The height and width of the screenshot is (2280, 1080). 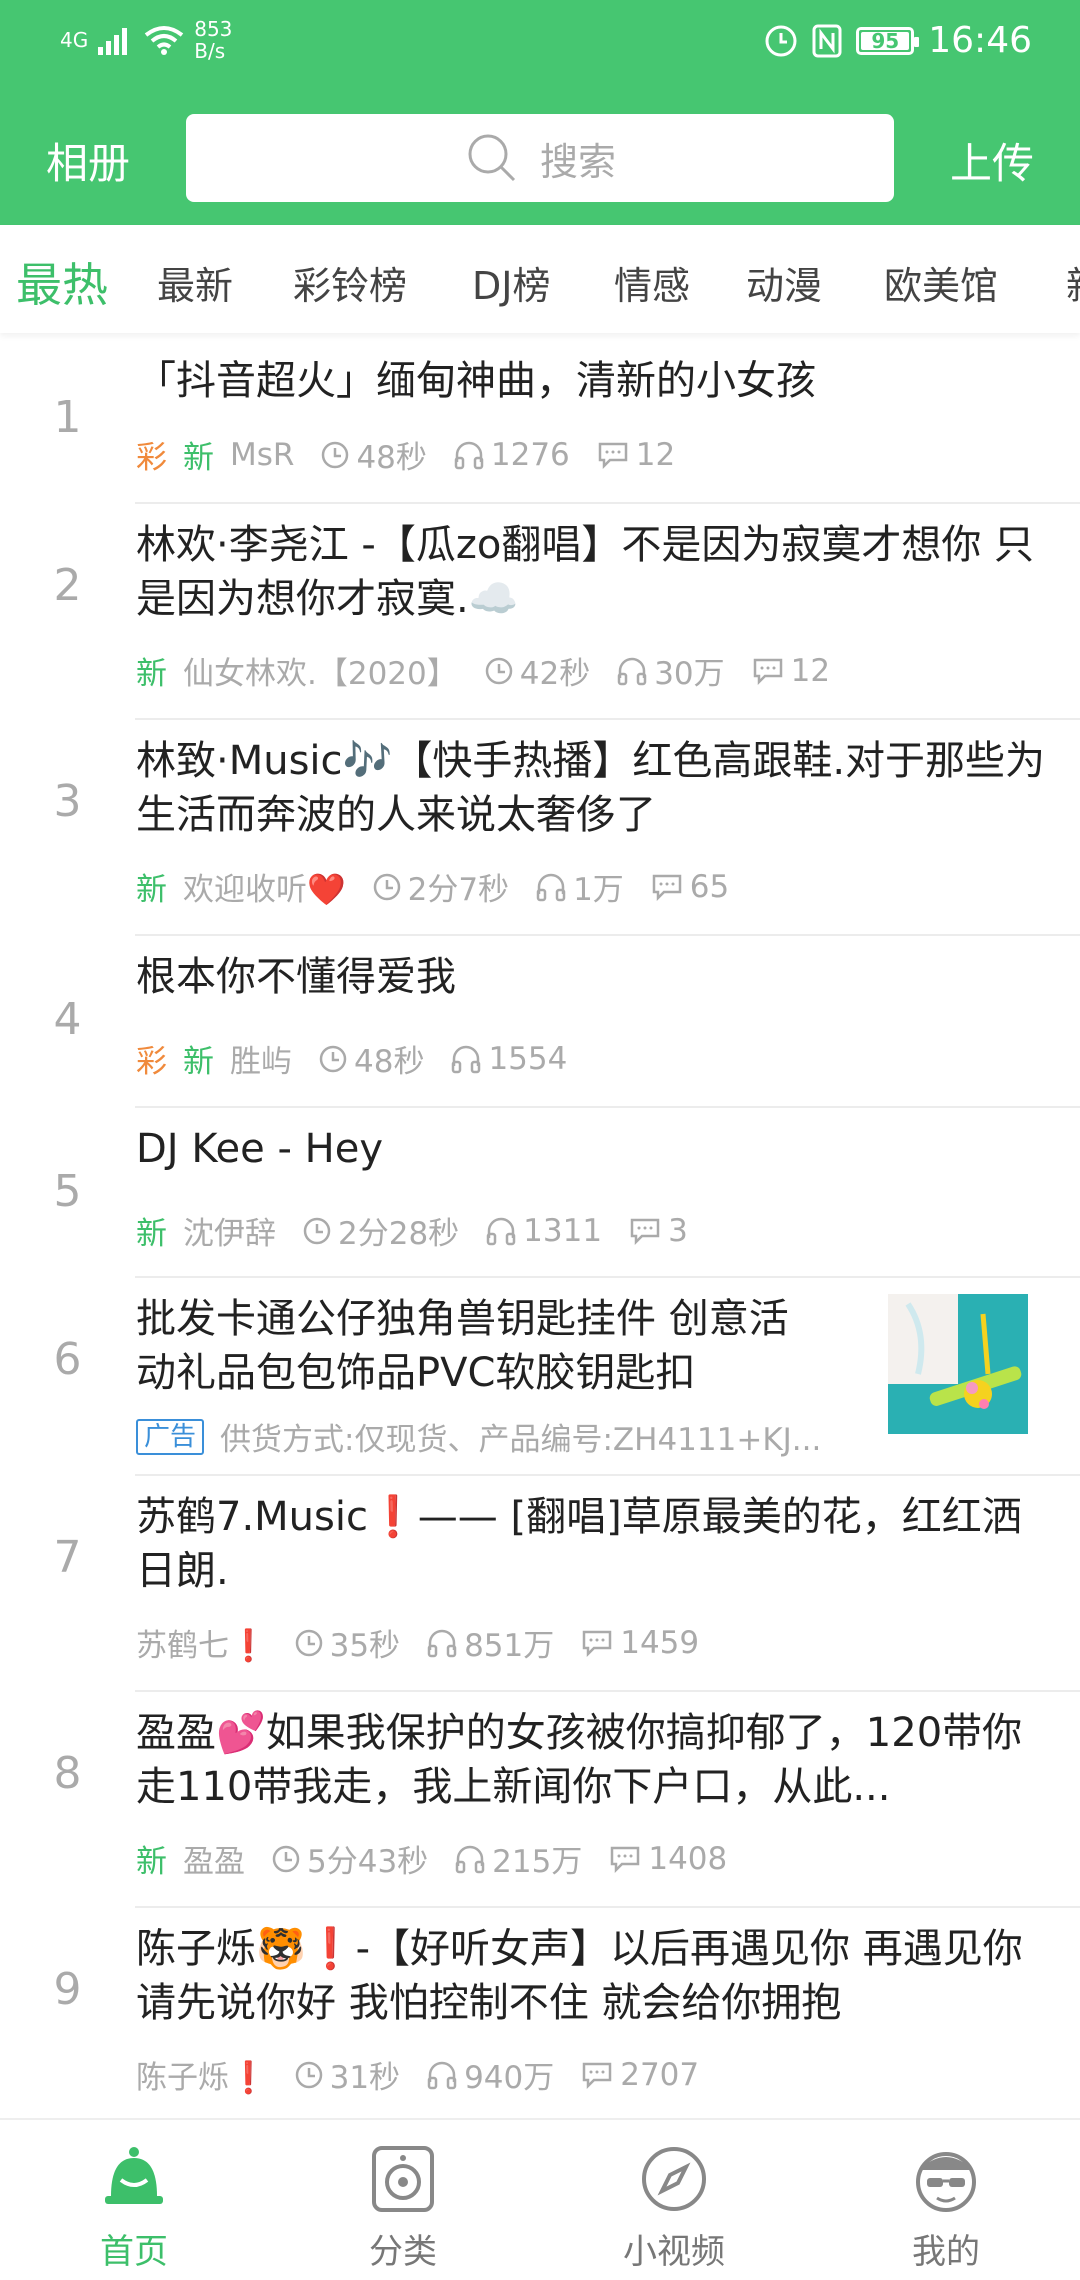 I want to click on song-title: 苏鹤7.Music❗—— [翻唱]草原最美的花，红红洒日朗., so click(x=579, y=1544).